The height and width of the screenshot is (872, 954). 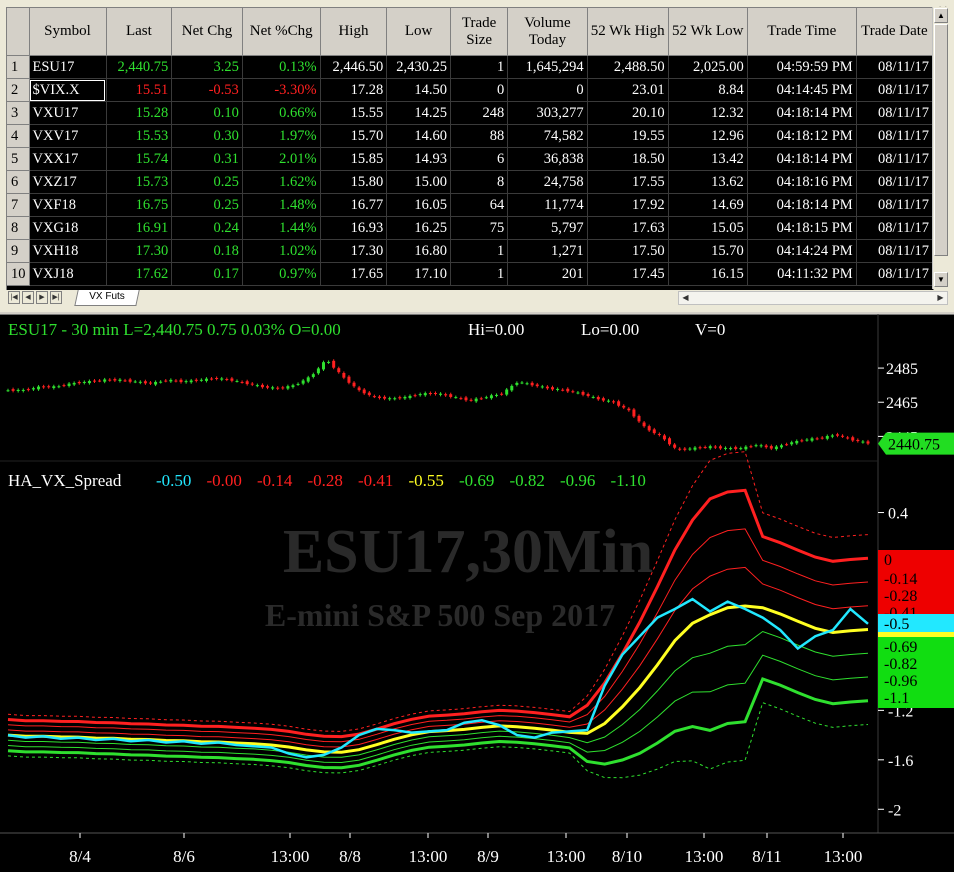 I want to click on row-number: 2, so click(x=18, y=90).